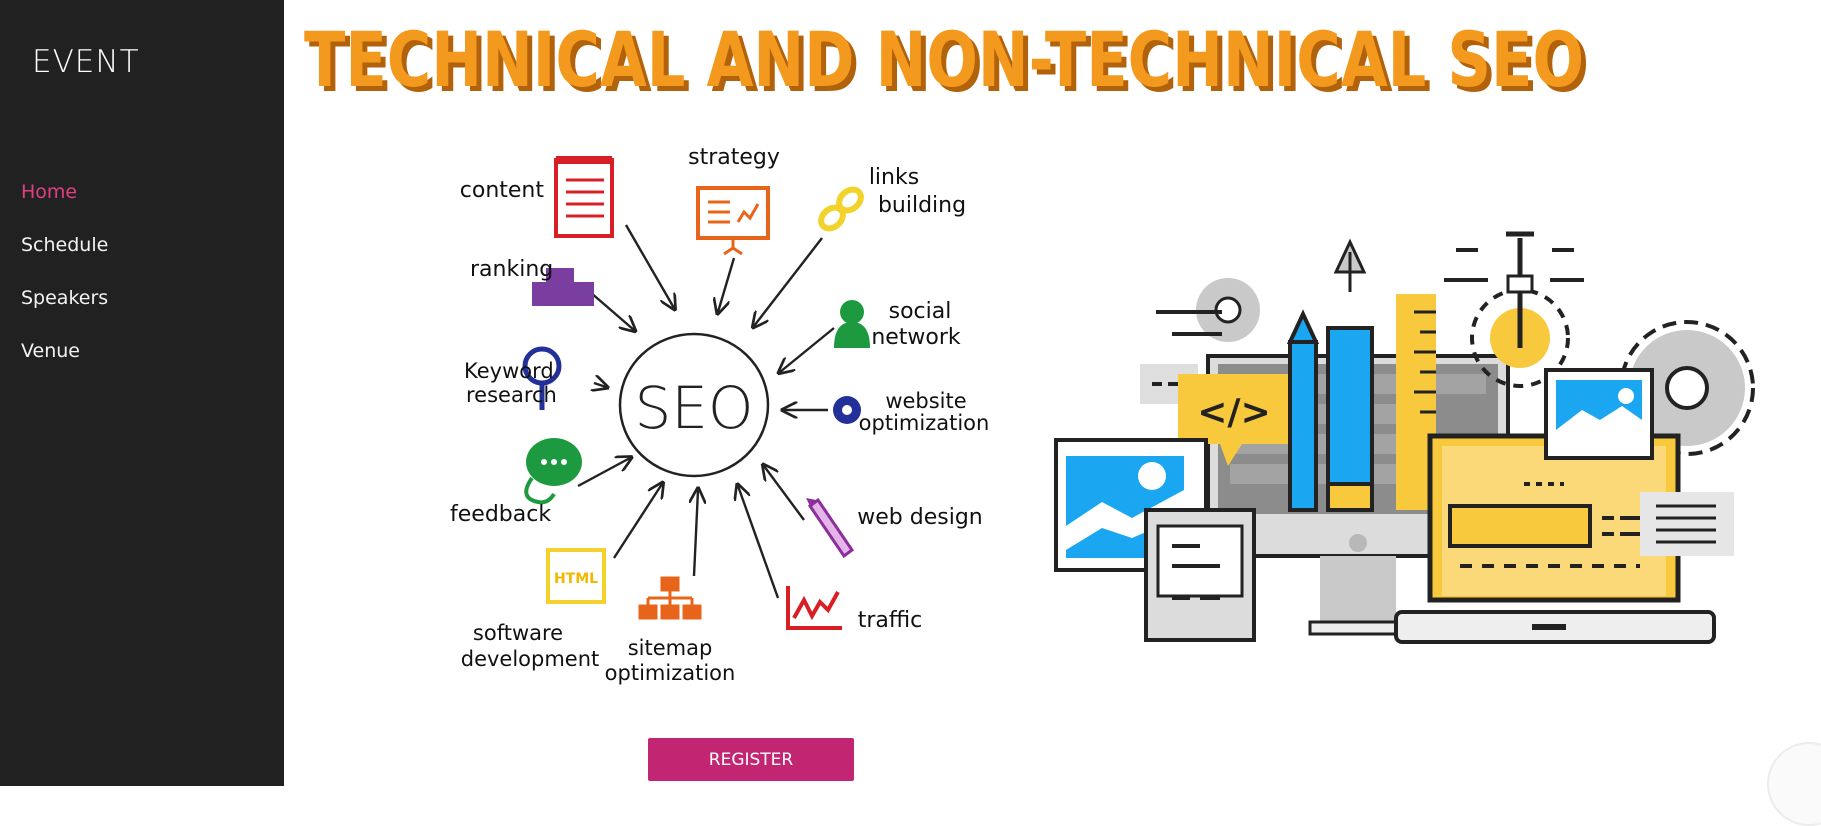  I want to click on svg-text: links, so click(894, 177).